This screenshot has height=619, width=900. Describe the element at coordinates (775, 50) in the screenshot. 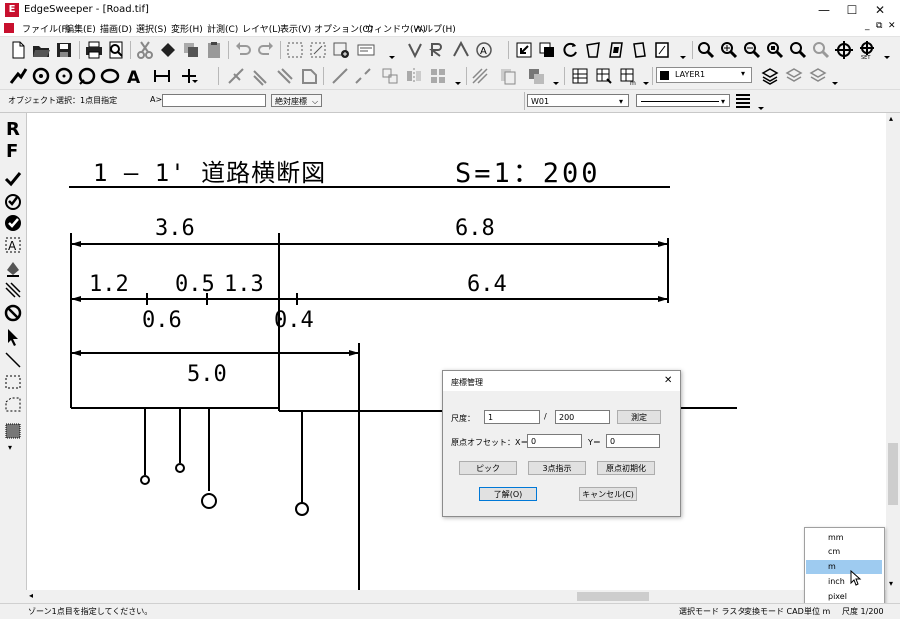

I see `zoom-fit-icon` at that location.